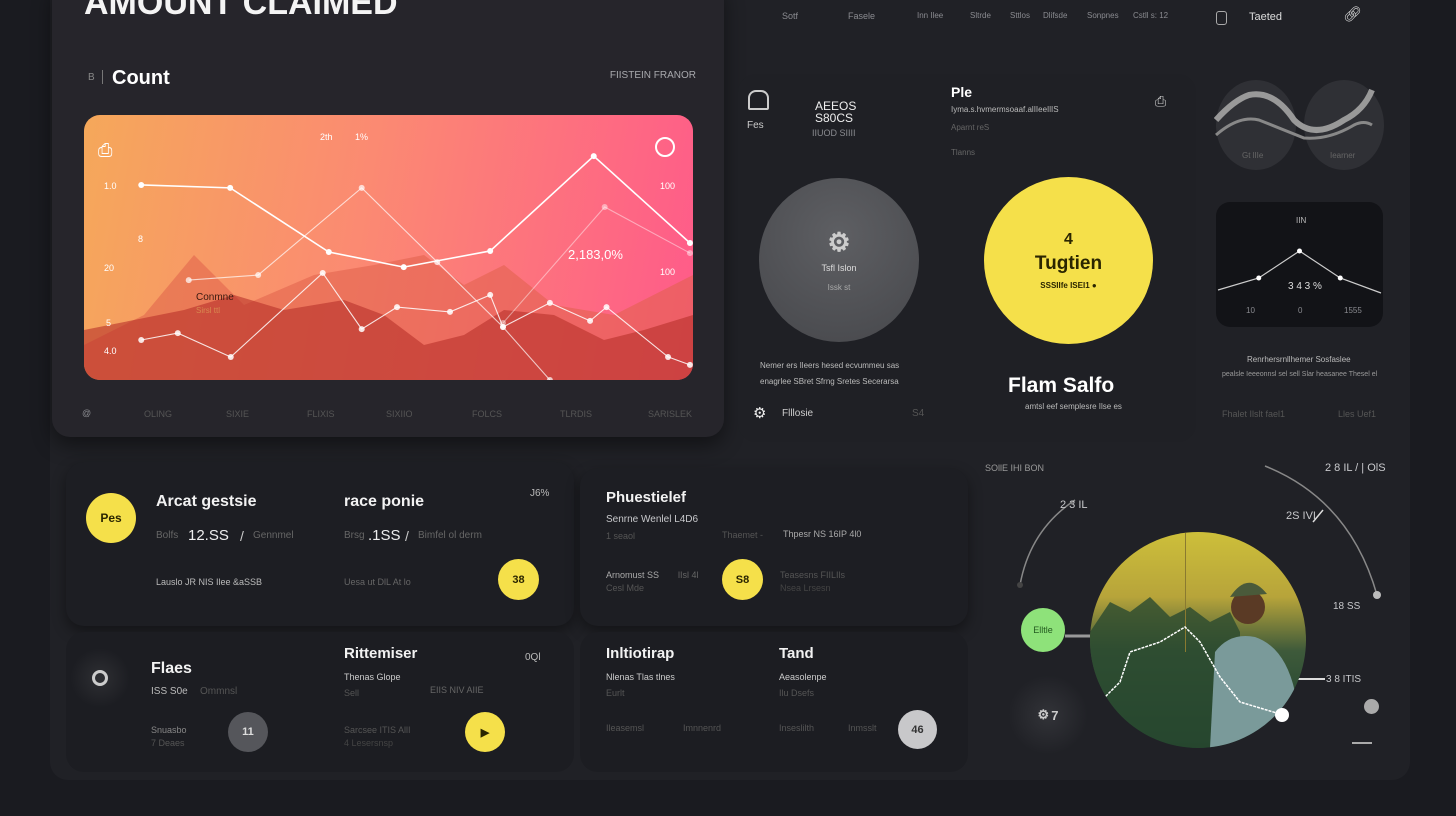 The height and width of the screenshot is (816, 1456). What do you see at coordinates (1103, 16) in the screenshot?
I see `nav-item: Sonpnes` at bounding box center [1103, 16].